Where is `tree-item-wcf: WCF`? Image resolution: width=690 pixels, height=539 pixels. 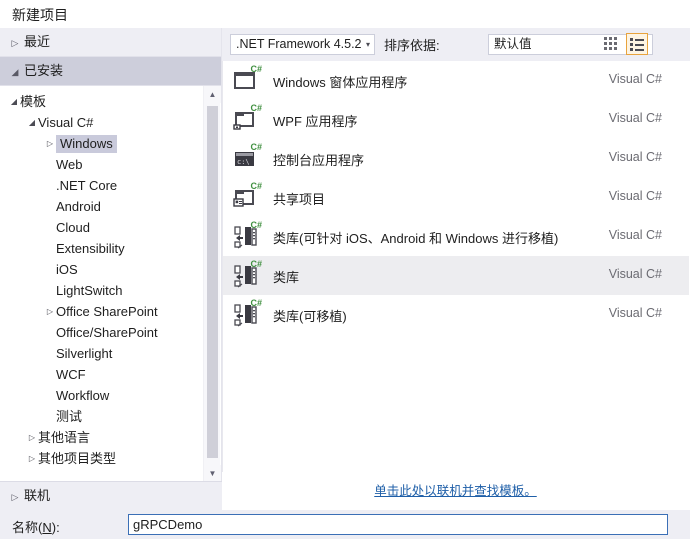 tree-item-wcf: WCF is located at coordinates (100, 373).